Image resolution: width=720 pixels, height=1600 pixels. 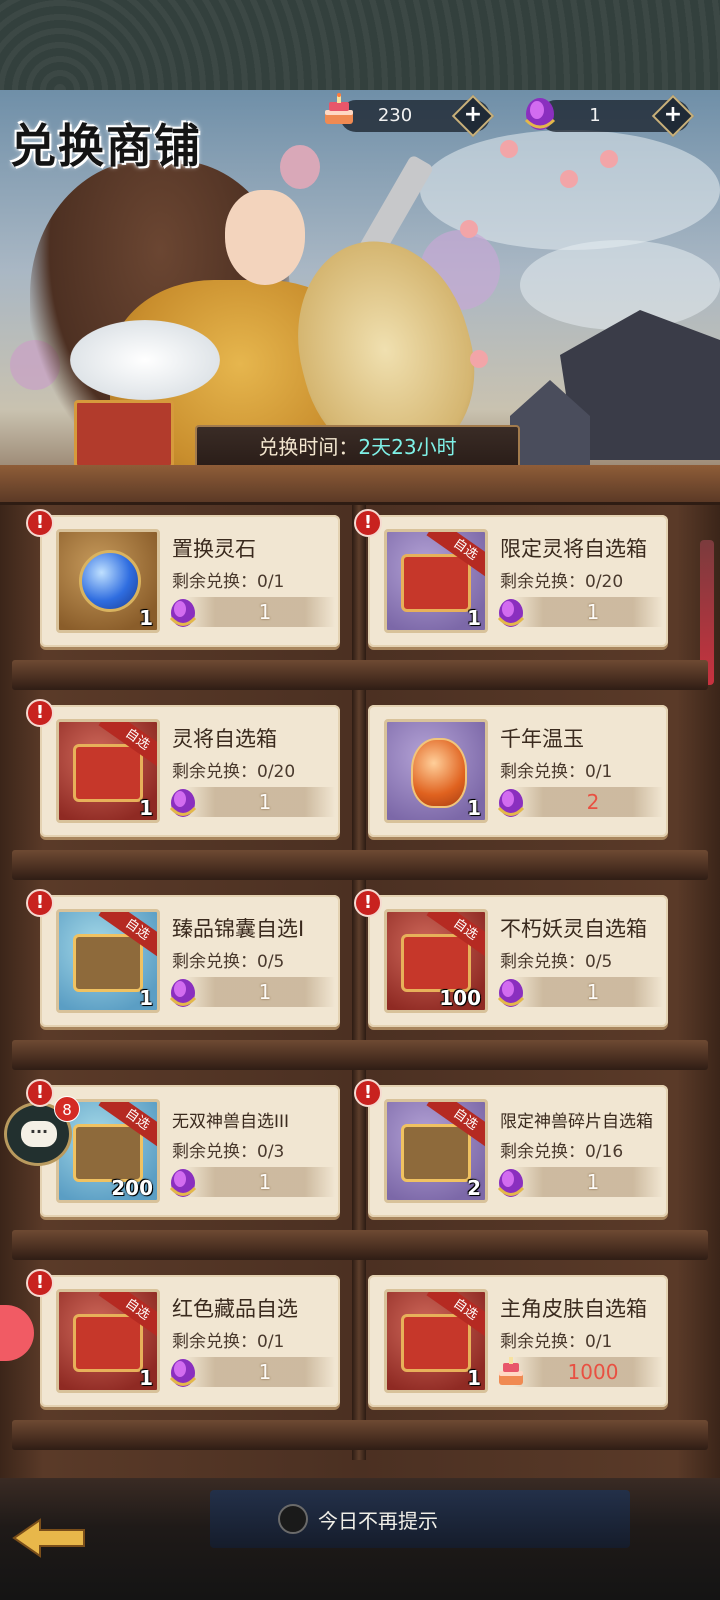 I want to click on item-name: 无双神兽自选III, so click(x=231, y=1122).